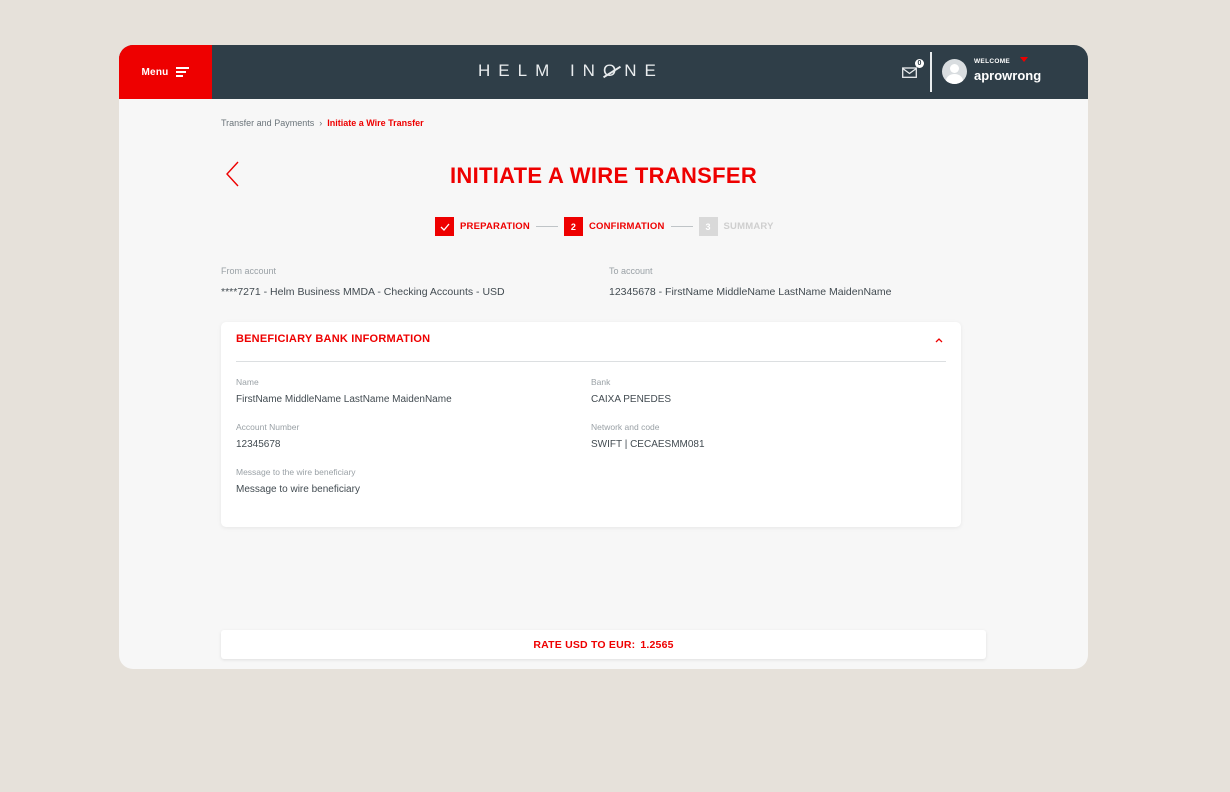  Describe the element at coordinates (375, 123) in the screenshot. I see `breadcrumb-current: Initiate a Wire Transfer` at that location.